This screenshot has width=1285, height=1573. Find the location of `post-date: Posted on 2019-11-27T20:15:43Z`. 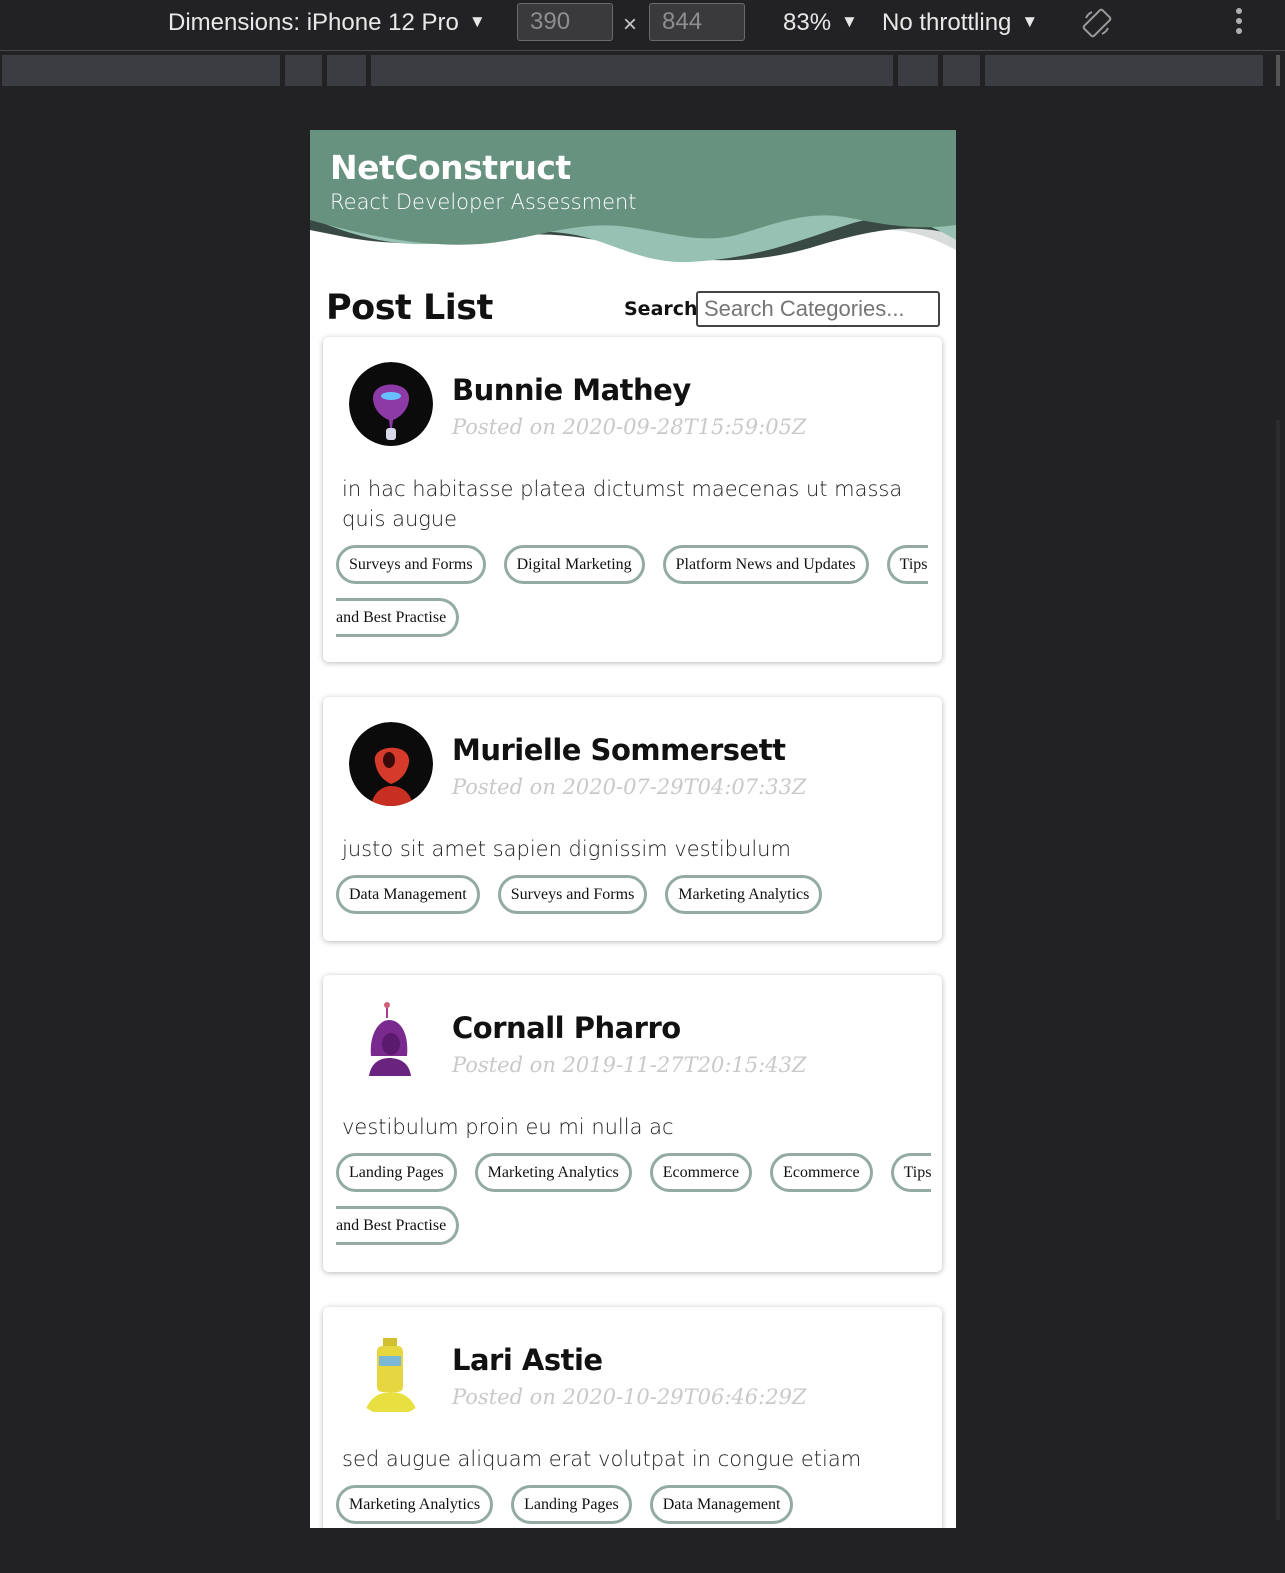

post-date: Posted on 2019-11-27T20:15:43Z is located at coordinates (629, 1065).